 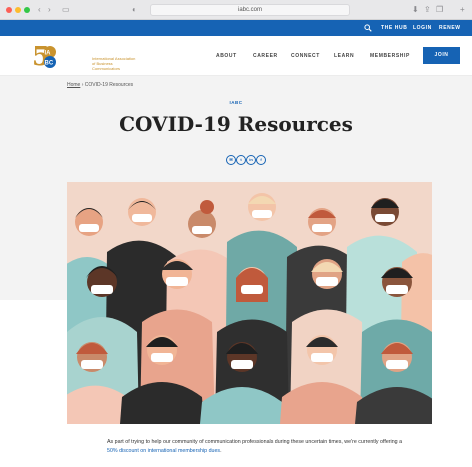 I want to click on address-bar: iabc.com, so click(x=250, y=10).